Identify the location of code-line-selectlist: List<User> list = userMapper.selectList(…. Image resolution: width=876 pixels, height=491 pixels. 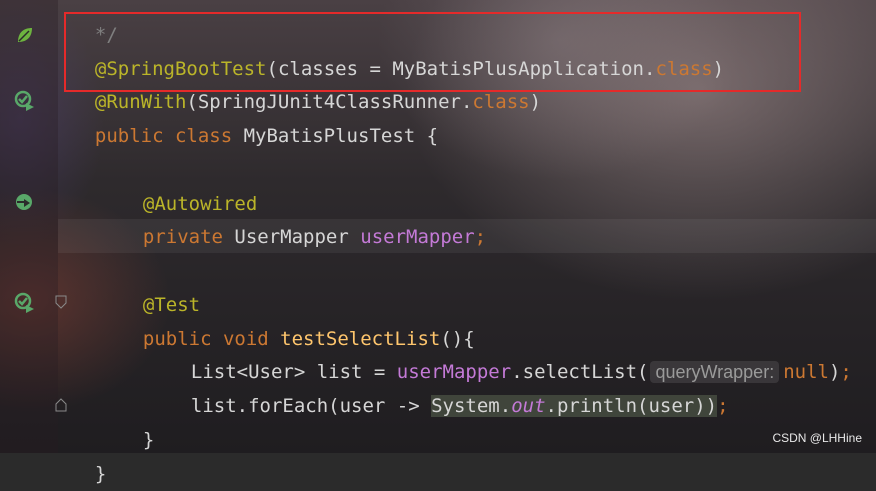
(510, 352).